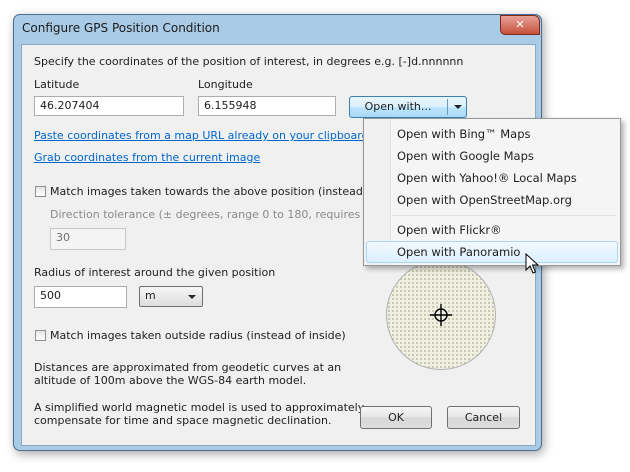  Describe the element at coordinates (40, 191) in the screenshot. I see `towards-position-checkbox` at that location.